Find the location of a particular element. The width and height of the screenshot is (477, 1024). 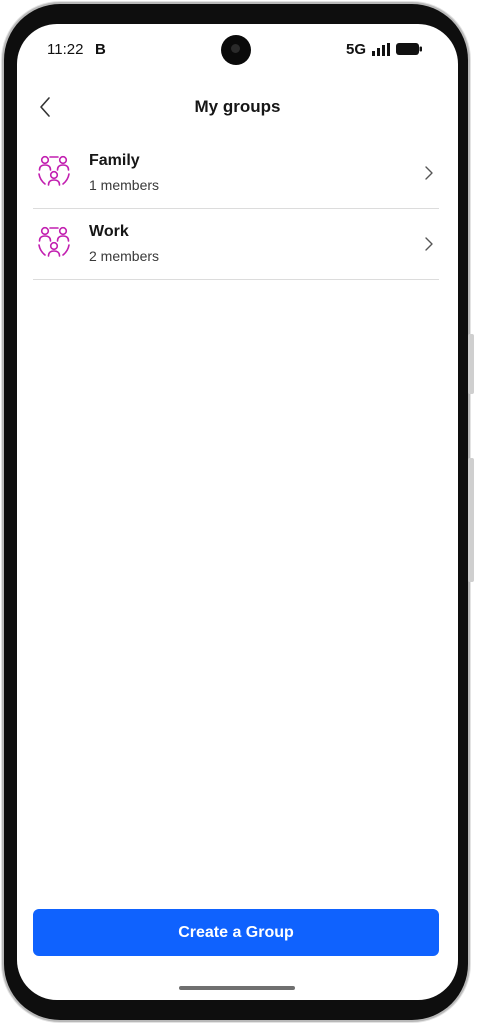

front-camera is located at coordinates (236, 50).